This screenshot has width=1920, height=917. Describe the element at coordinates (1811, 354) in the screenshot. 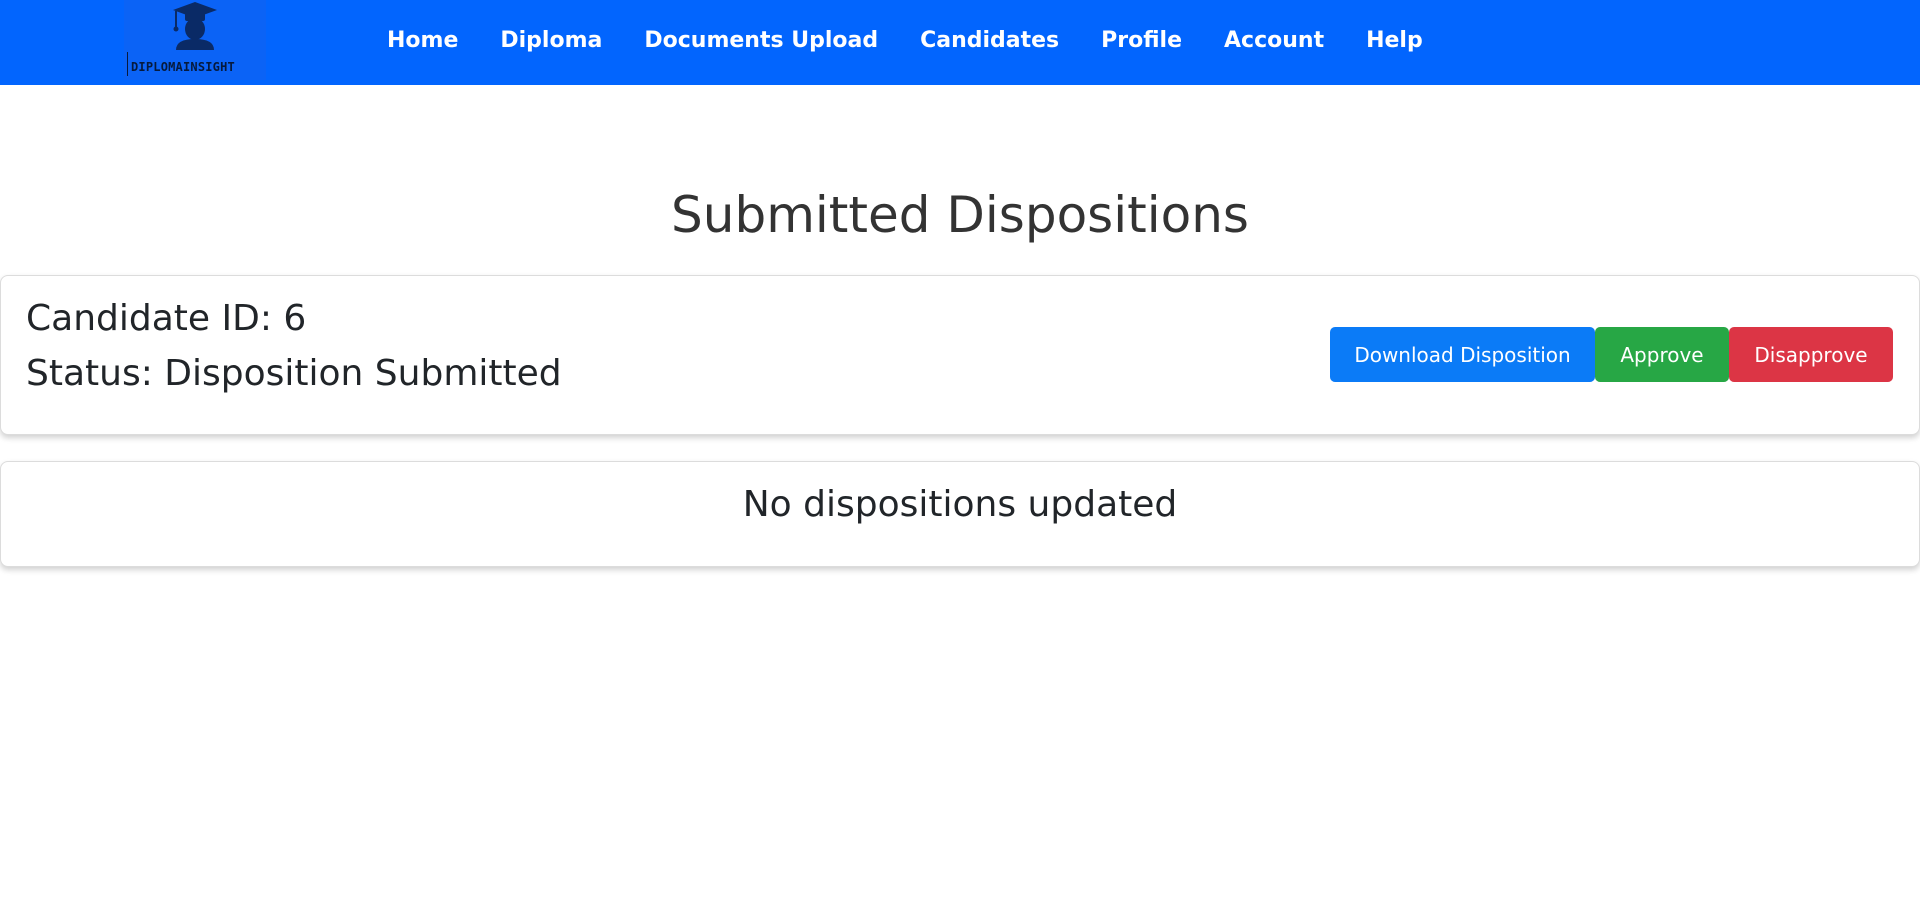

I see `disapprove-button: Disapprove` at that location.